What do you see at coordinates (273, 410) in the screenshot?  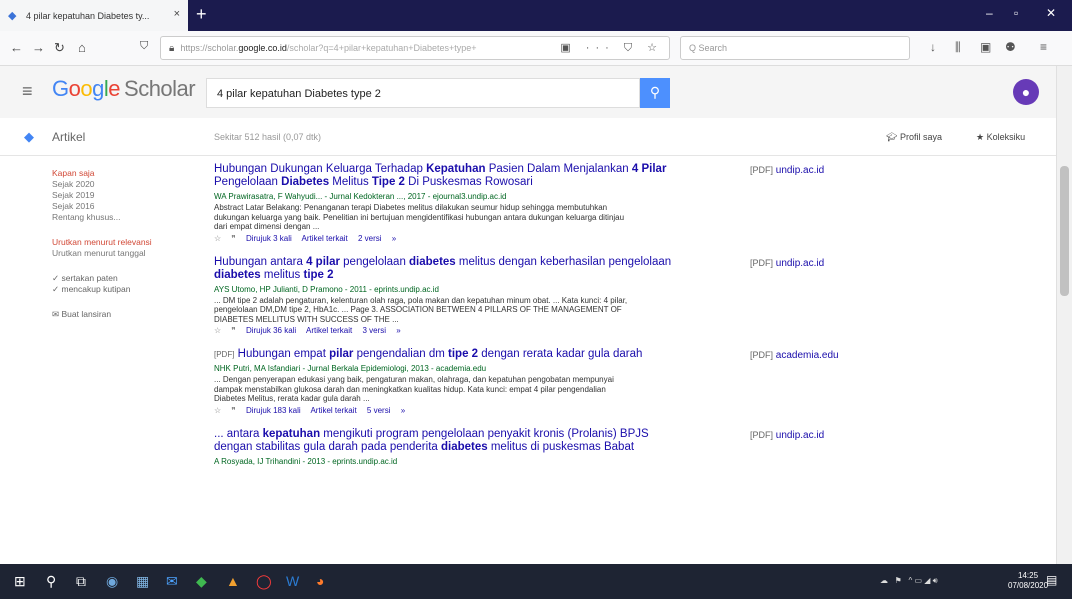 I see `cited-by-link: Dirujuk 183 kali` at bounding box center [273, 410].